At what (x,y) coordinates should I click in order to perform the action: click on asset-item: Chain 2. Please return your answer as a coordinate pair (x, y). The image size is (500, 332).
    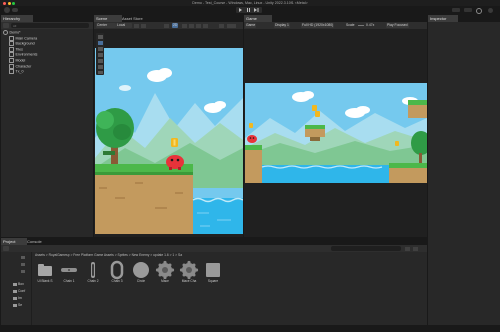
    Looking at the image, I should click on (93, 272).